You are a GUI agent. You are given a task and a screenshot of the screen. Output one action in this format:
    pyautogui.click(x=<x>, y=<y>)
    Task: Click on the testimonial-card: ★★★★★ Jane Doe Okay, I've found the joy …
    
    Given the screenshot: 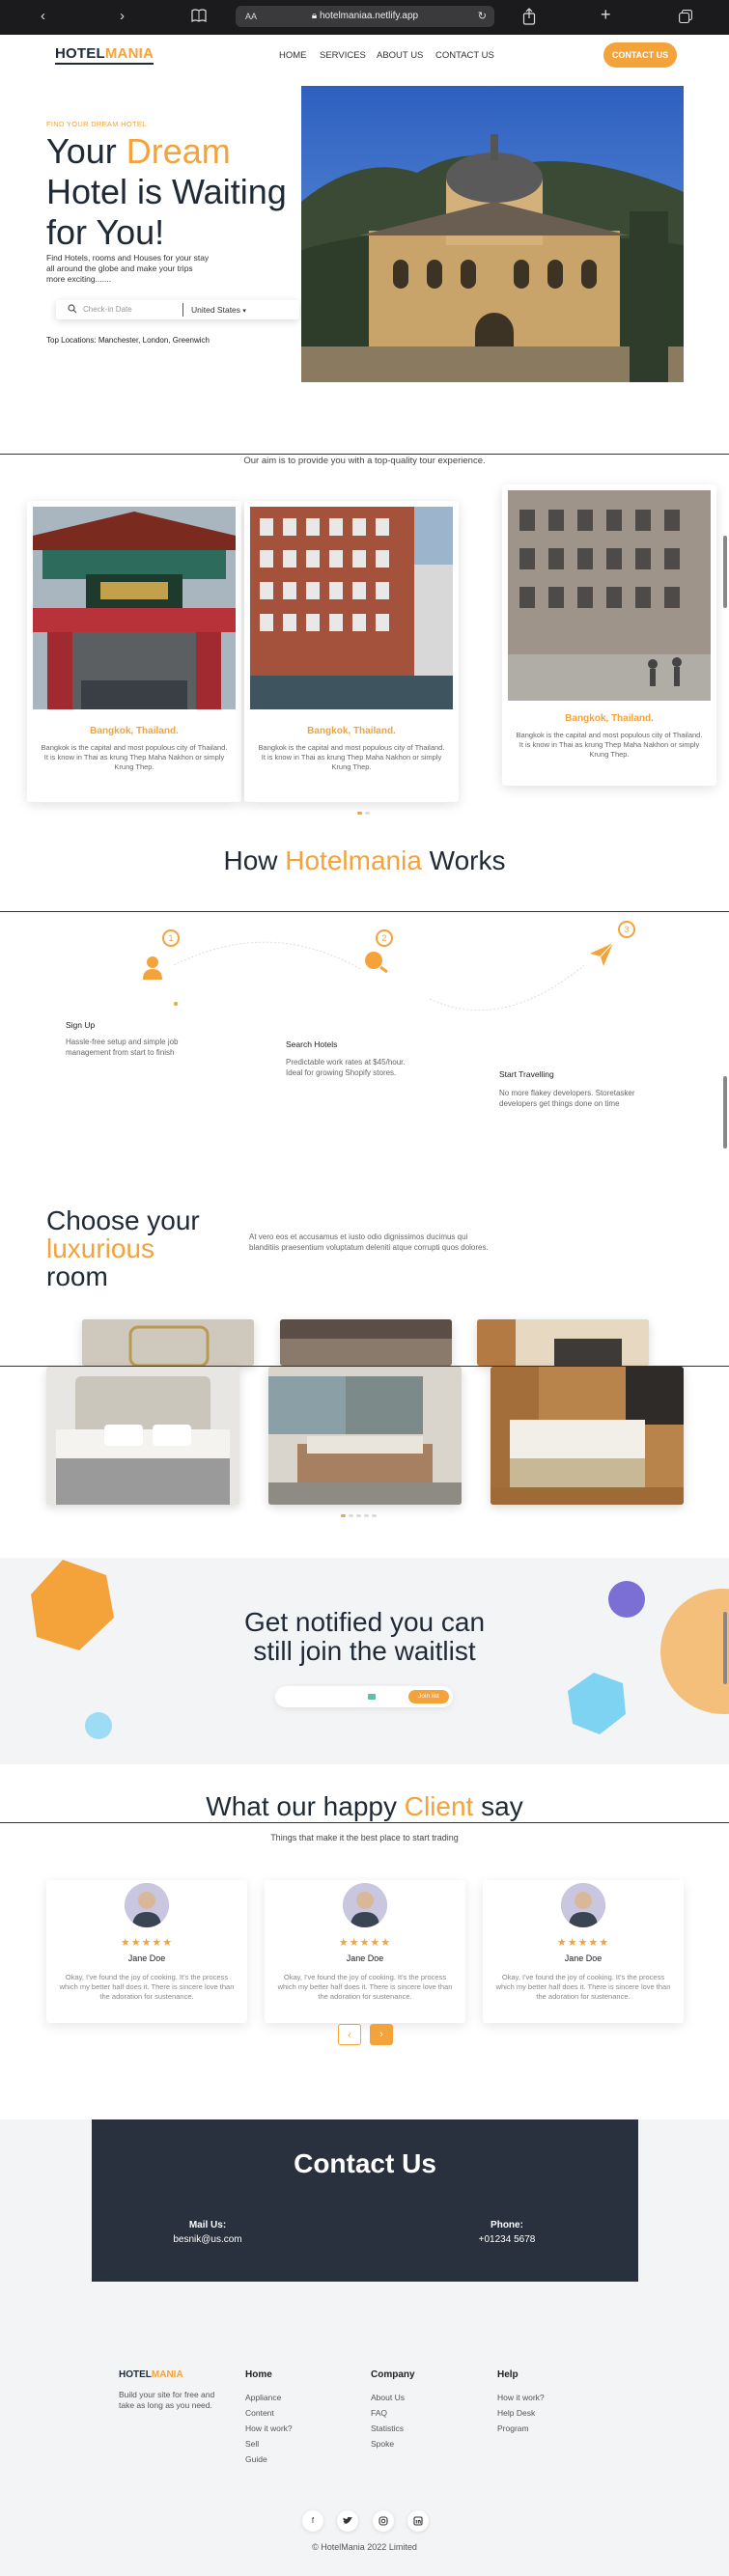 What is the action you would take?
    pyautogui.click(x=365, y=1951)
    